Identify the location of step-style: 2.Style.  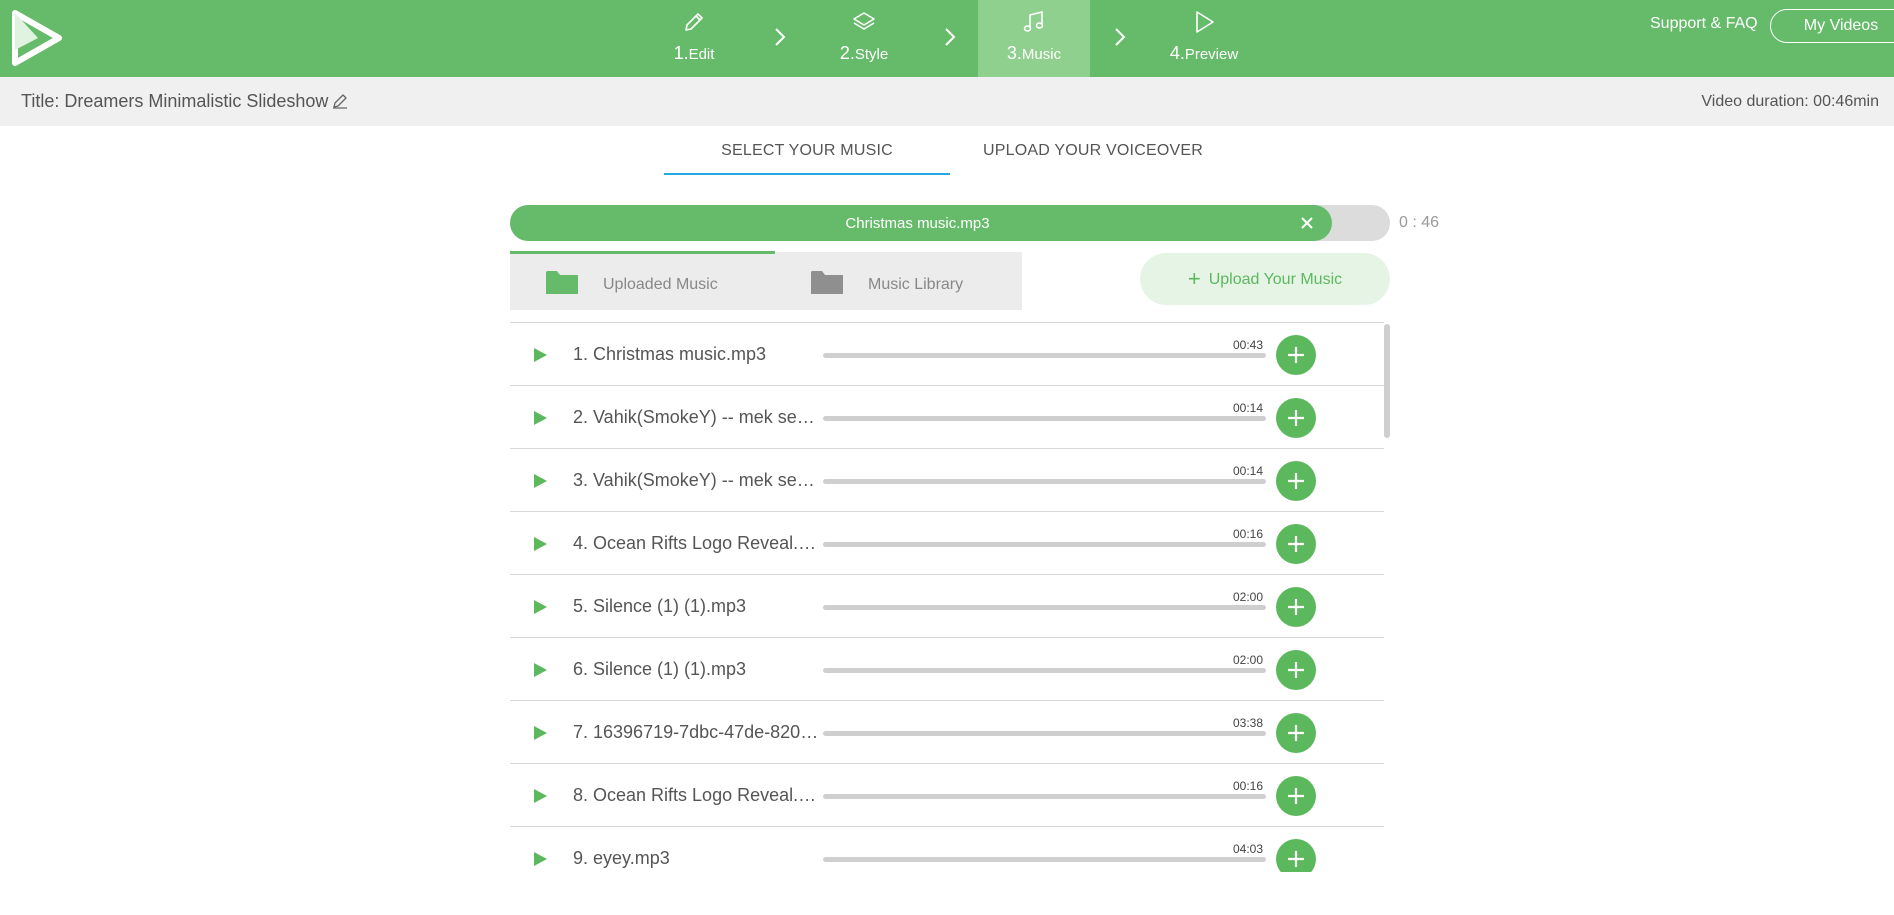
(864, 38).